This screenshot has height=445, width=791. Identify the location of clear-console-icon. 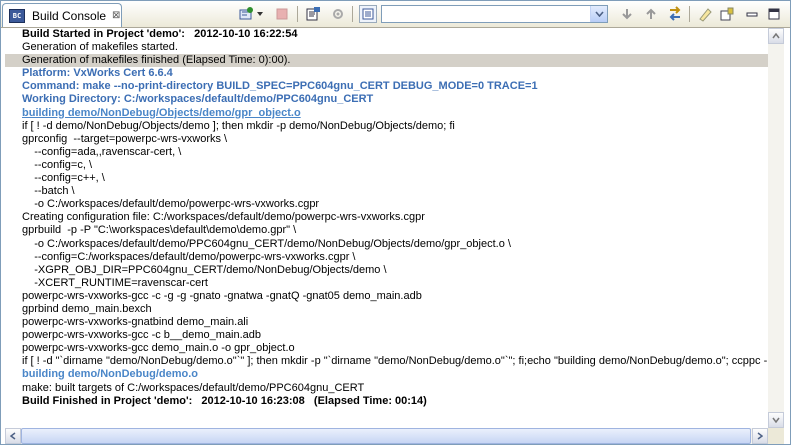
(705, 14).